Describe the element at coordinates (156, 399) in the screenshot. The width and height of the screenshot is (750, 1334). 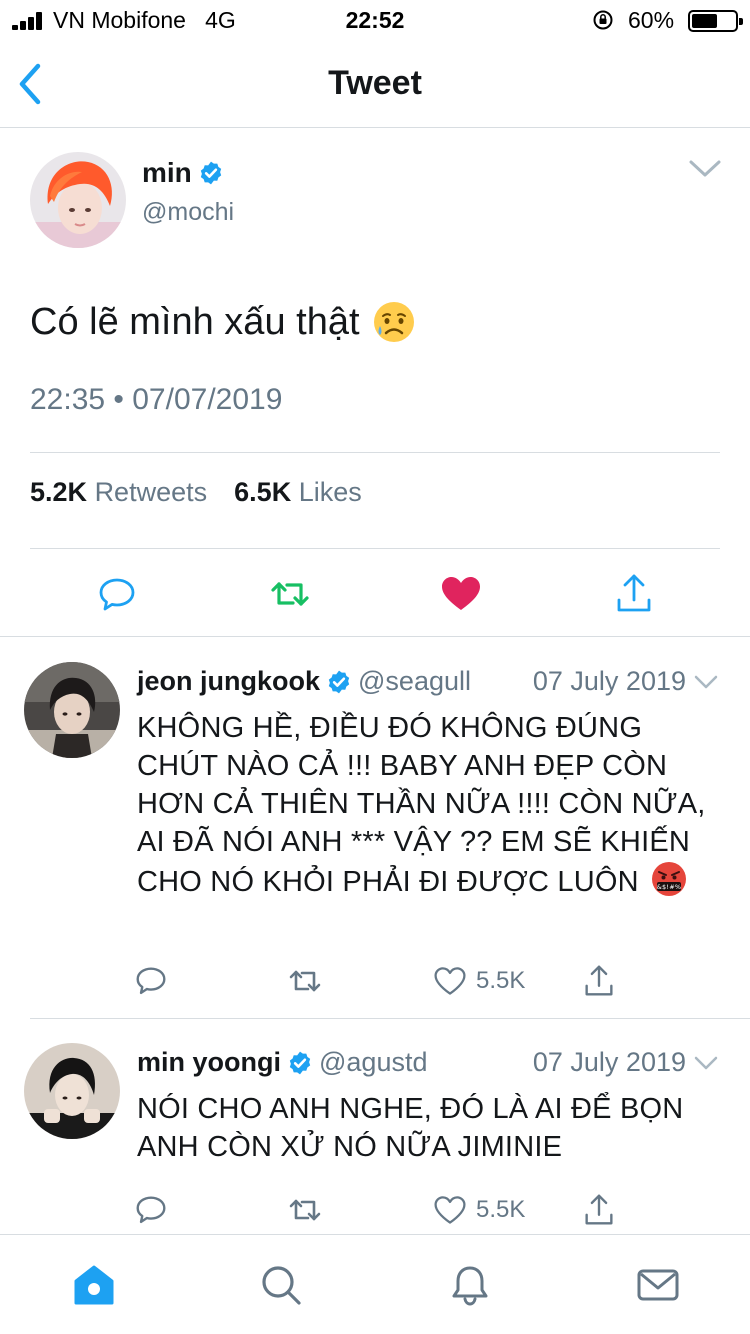
I see `tweet-timestamp: 22:35 • 07/07/2019` at that location.